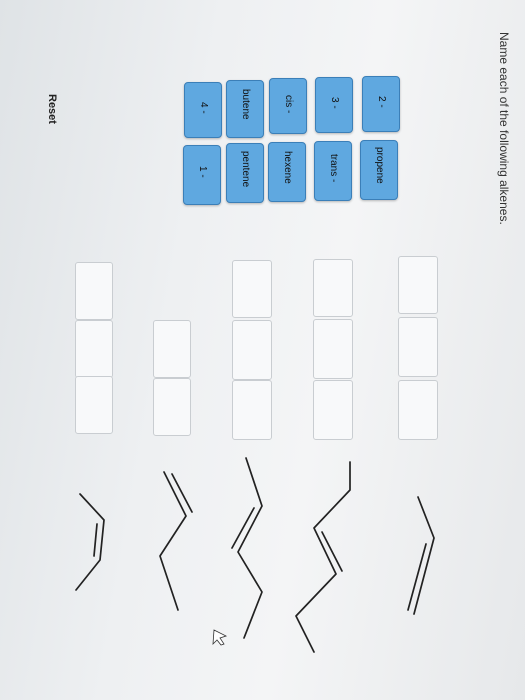  Describe the element at coordinates (421, 555) in the screenshot. I see `propene-structure` at that location.